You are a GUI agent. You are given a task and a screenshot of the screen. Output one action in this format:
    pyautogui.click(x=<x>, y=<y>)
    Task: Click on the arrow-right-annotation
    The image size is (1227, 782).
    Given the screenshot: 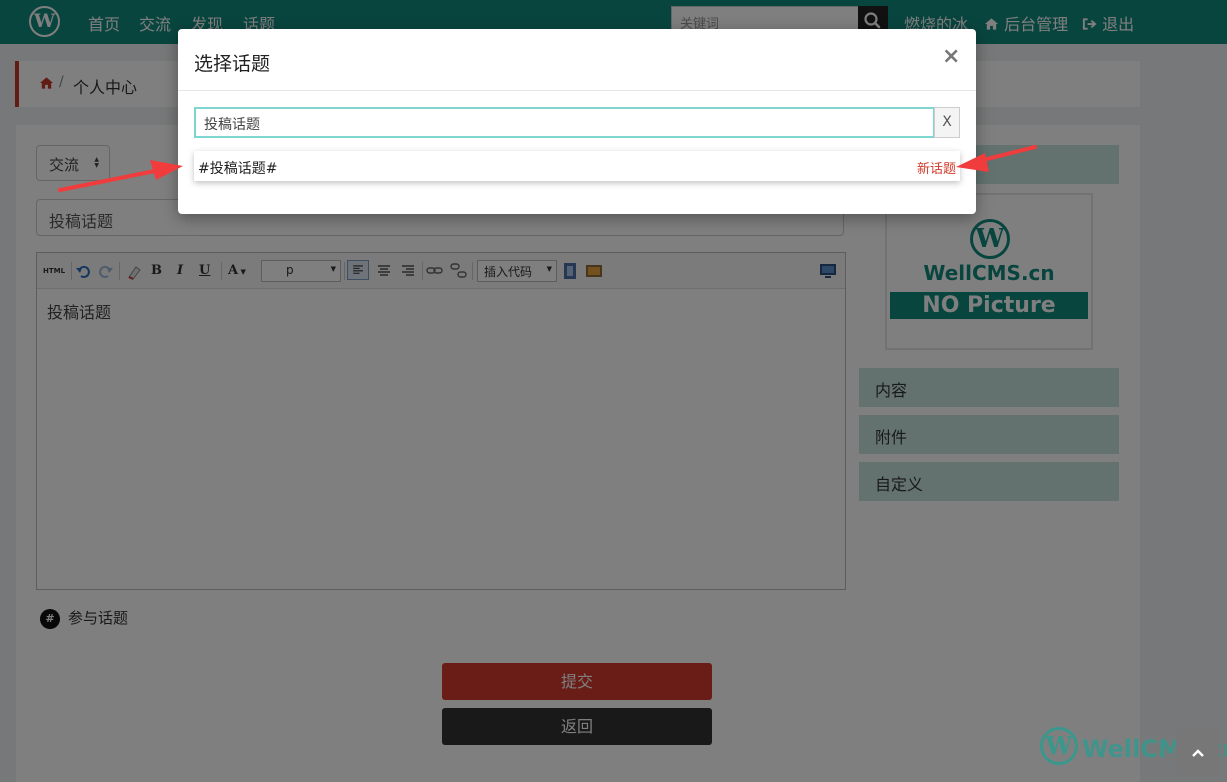 What is the action you would take?
    pyautogui.click(x=996, y=158)
    